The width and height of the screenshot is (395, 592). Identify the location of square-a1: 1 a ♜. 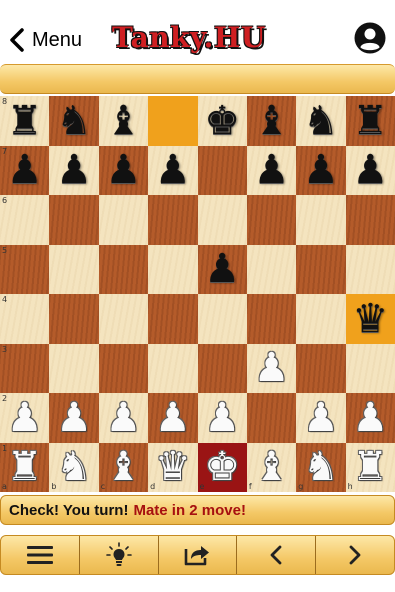
(25, 467).